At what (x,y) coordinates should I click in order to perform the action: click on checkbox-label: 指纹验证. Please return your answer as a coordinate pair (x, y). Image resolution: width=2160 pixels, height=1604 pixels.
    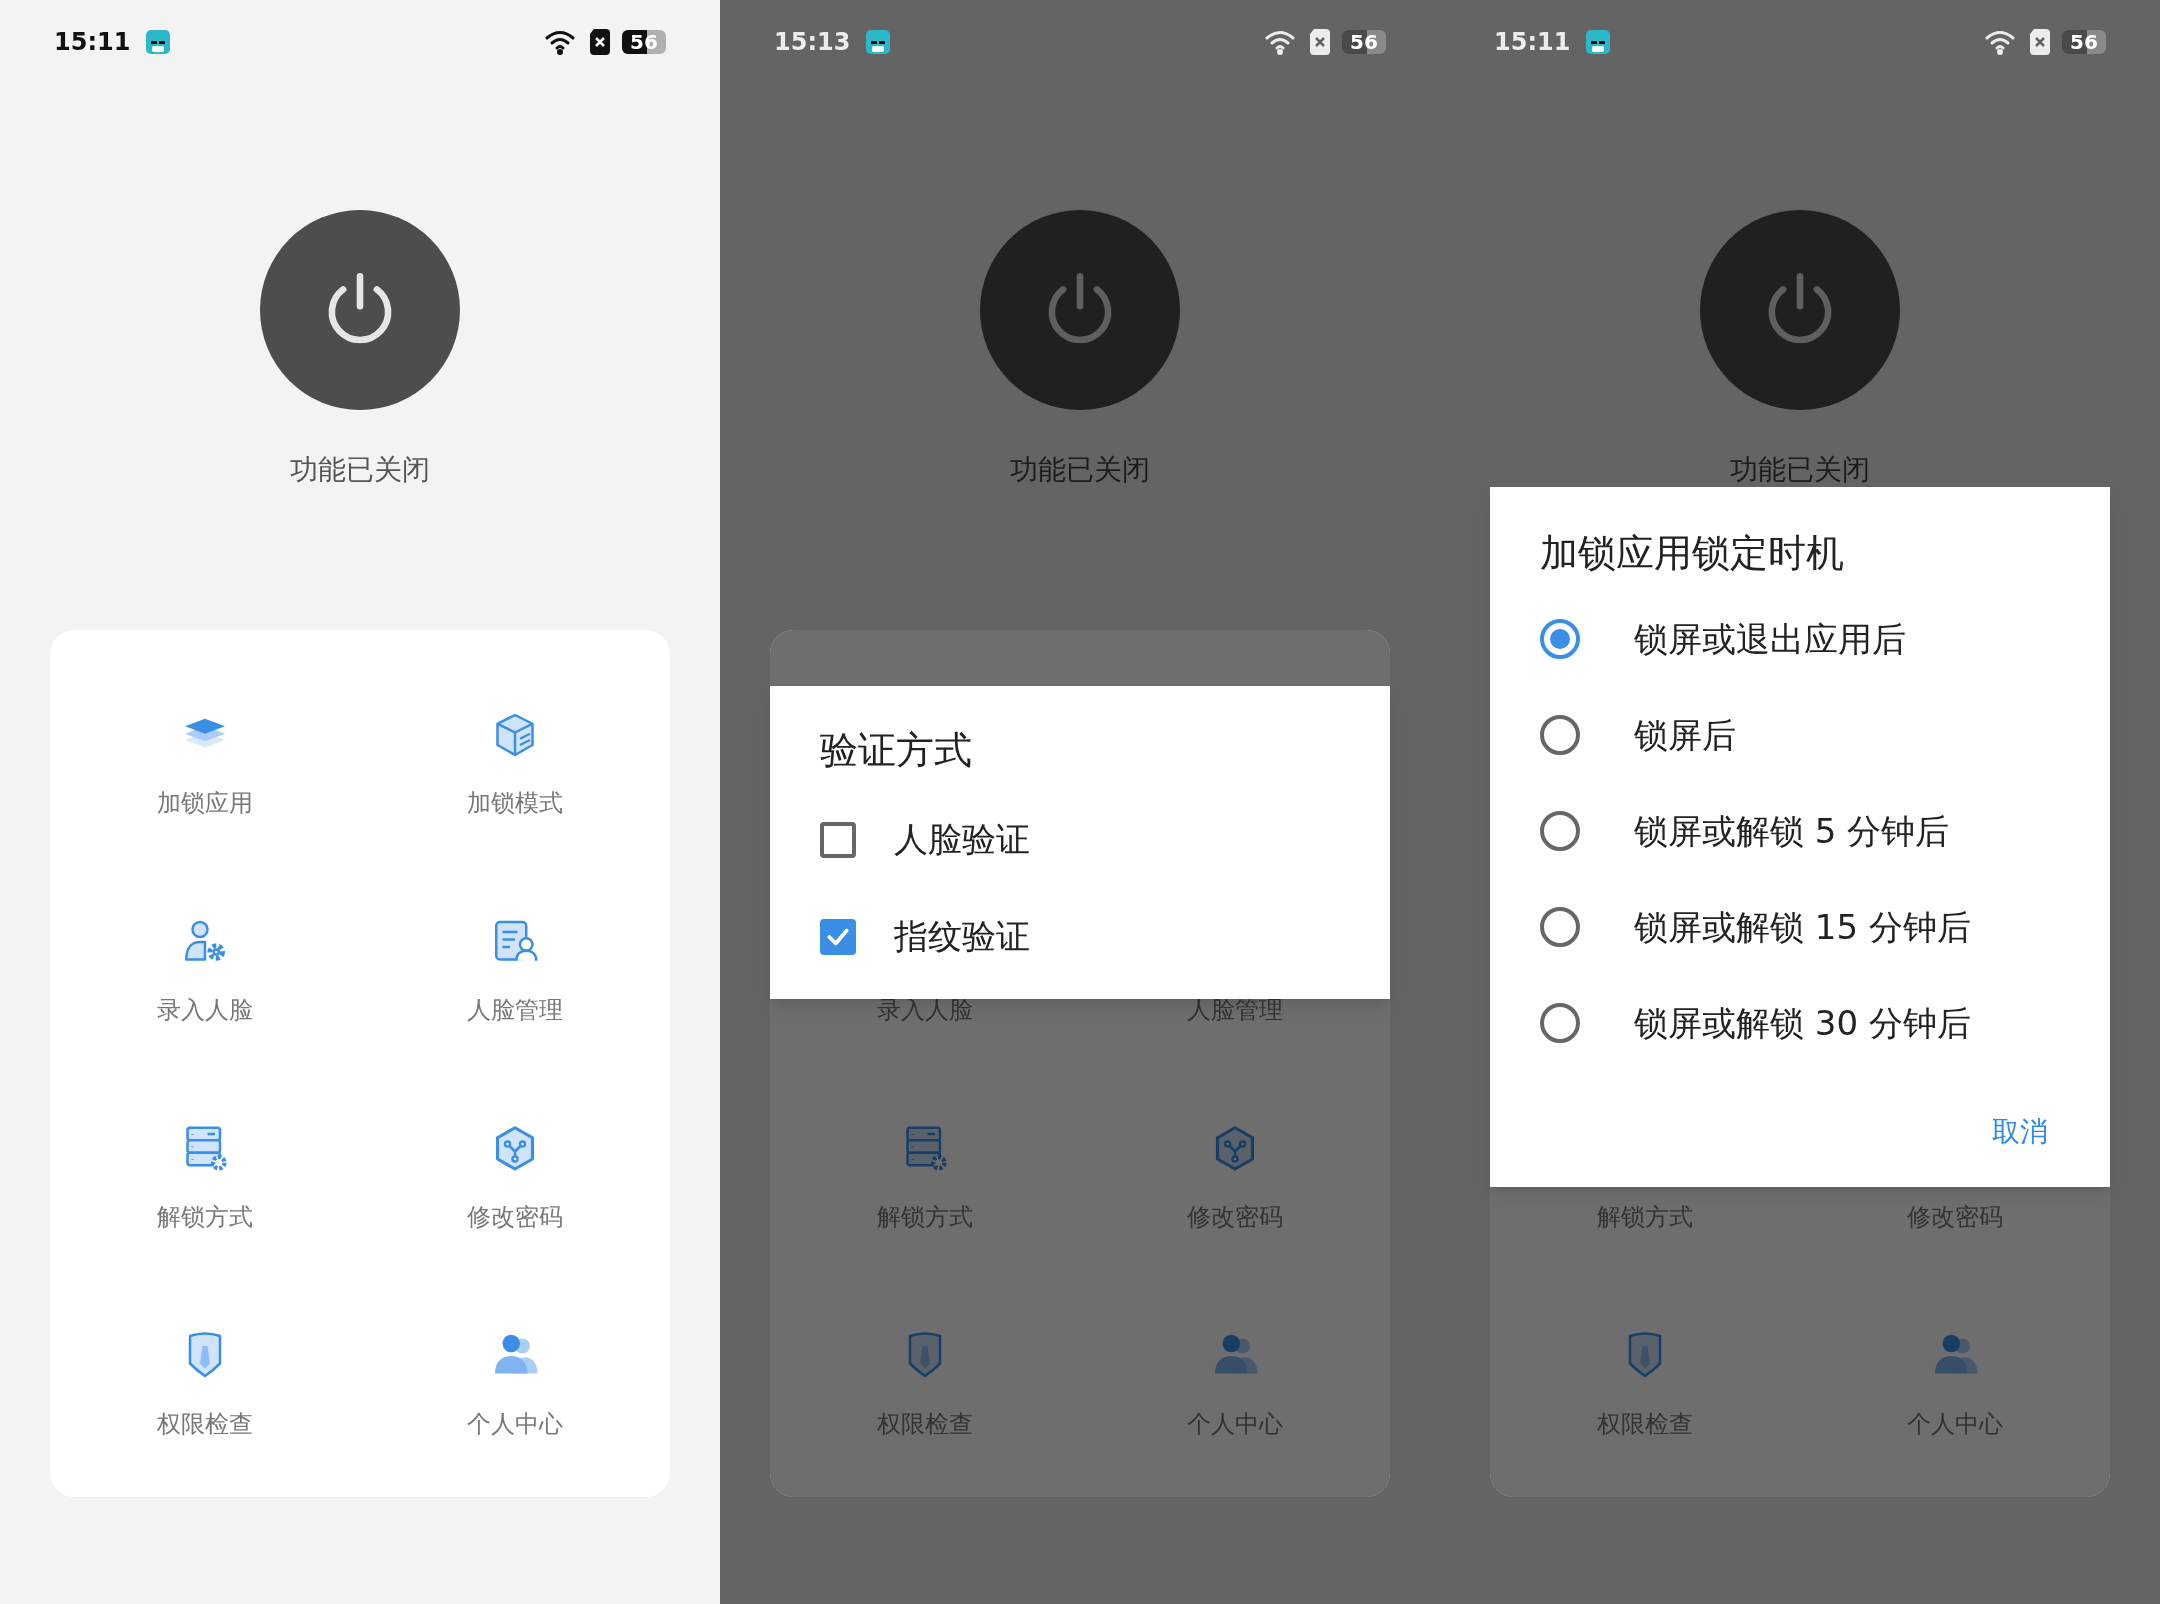
    Looking at the image, I should click on (962, 936).